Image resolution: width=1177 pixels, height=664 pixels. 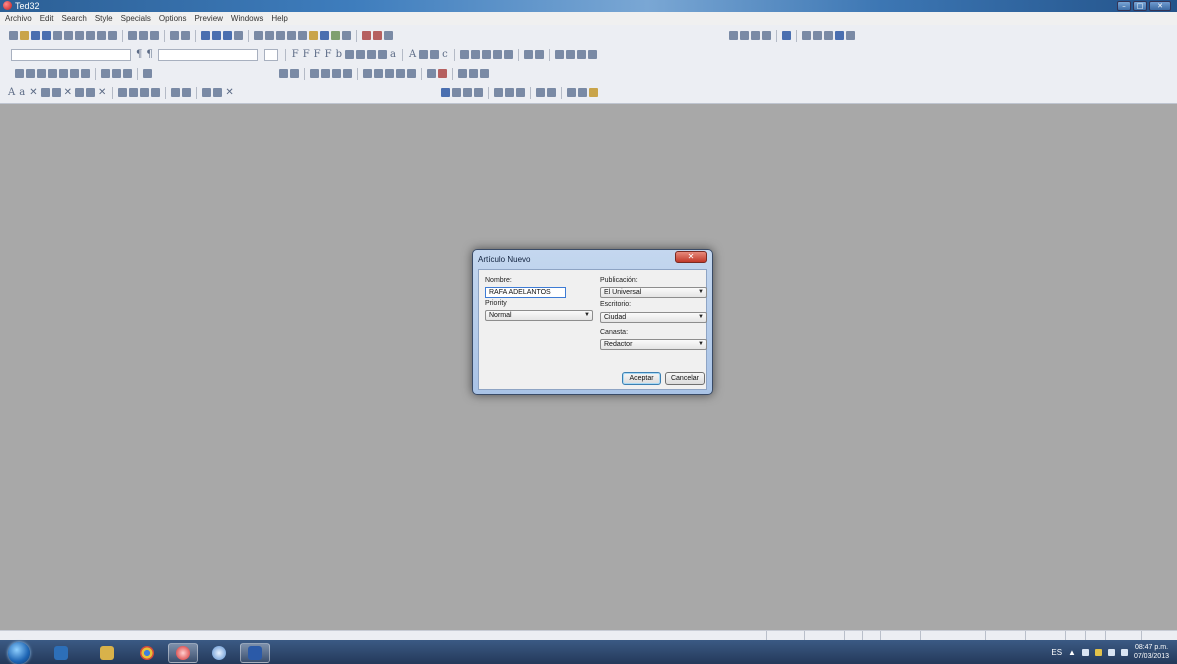 I want to click on align-left-icon, so click(x=464, y=54).